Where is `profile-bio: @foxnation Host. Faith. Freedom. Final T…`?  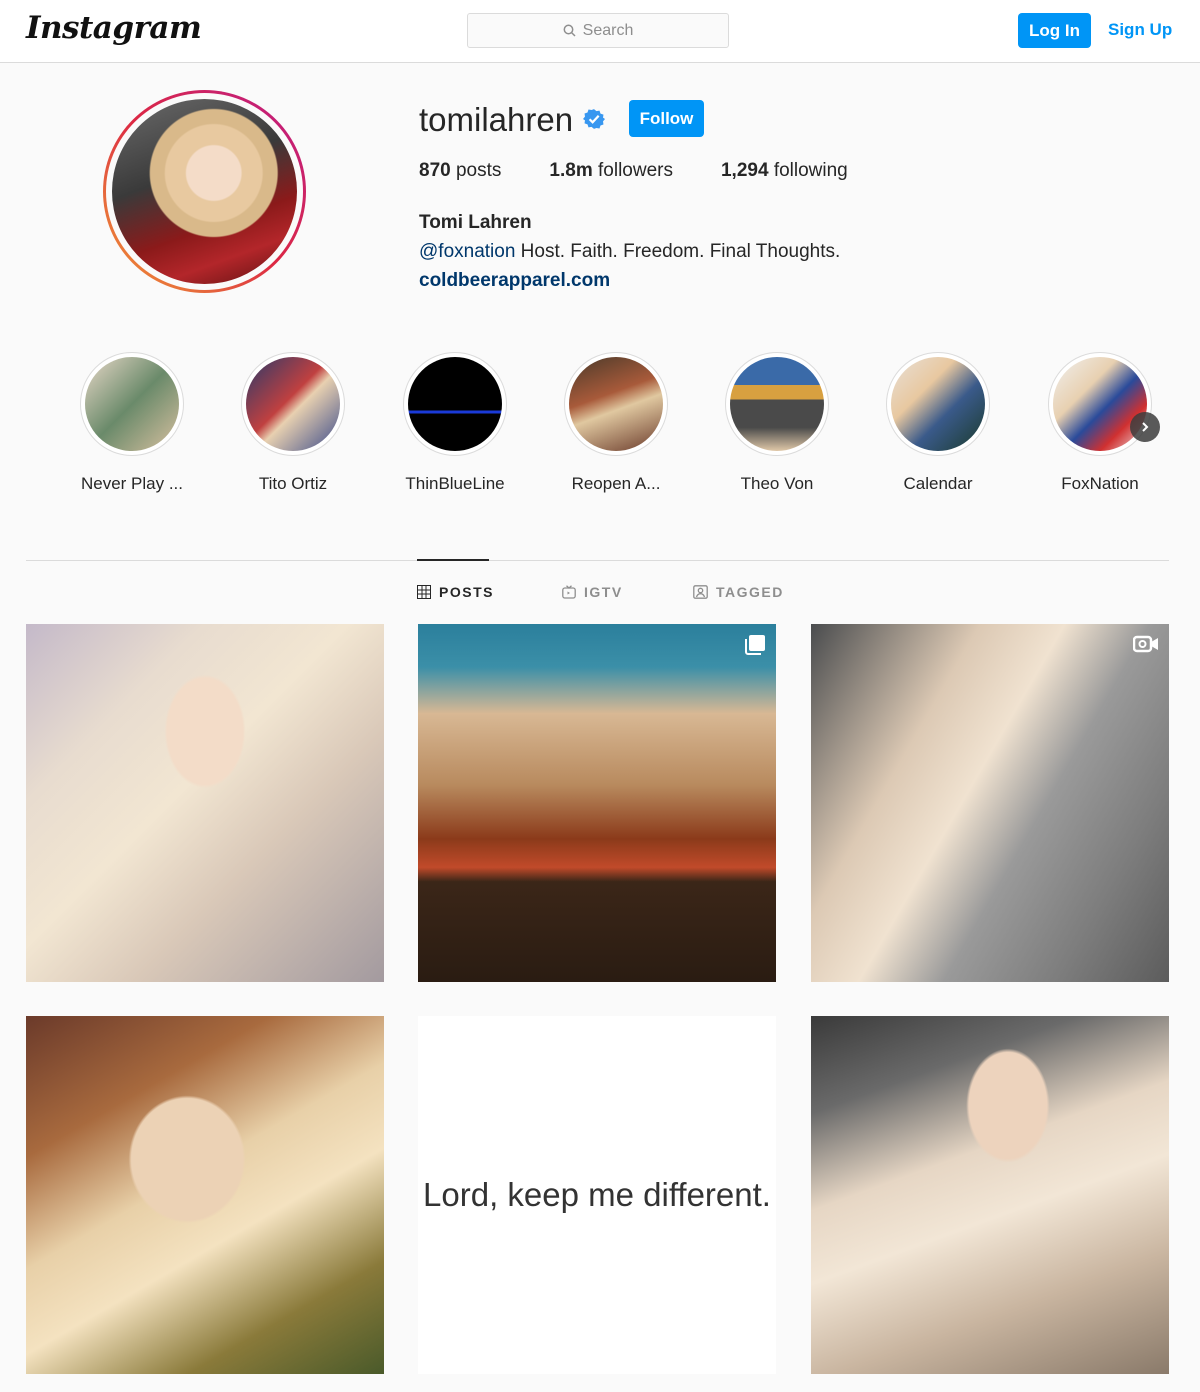 profile-bio: @foxnation Host. Faith. Freedom. Final T… is located at coordinates (629, 252).